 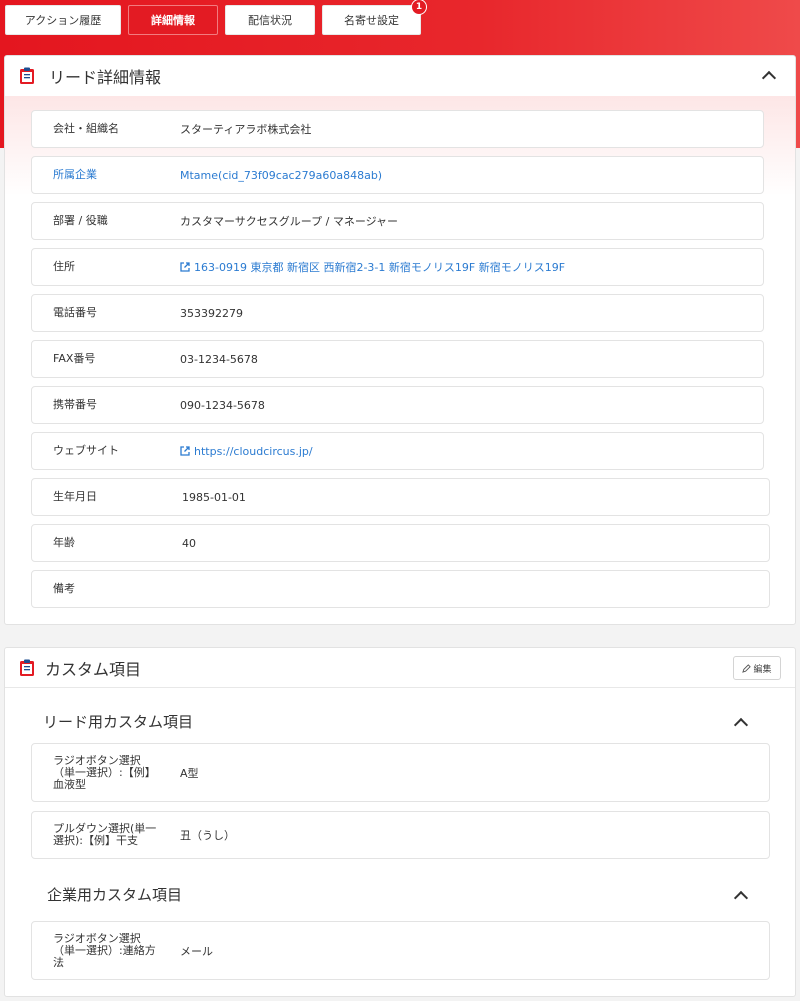 I want to click on edit-button: 編集, so click(x=757, y=668).